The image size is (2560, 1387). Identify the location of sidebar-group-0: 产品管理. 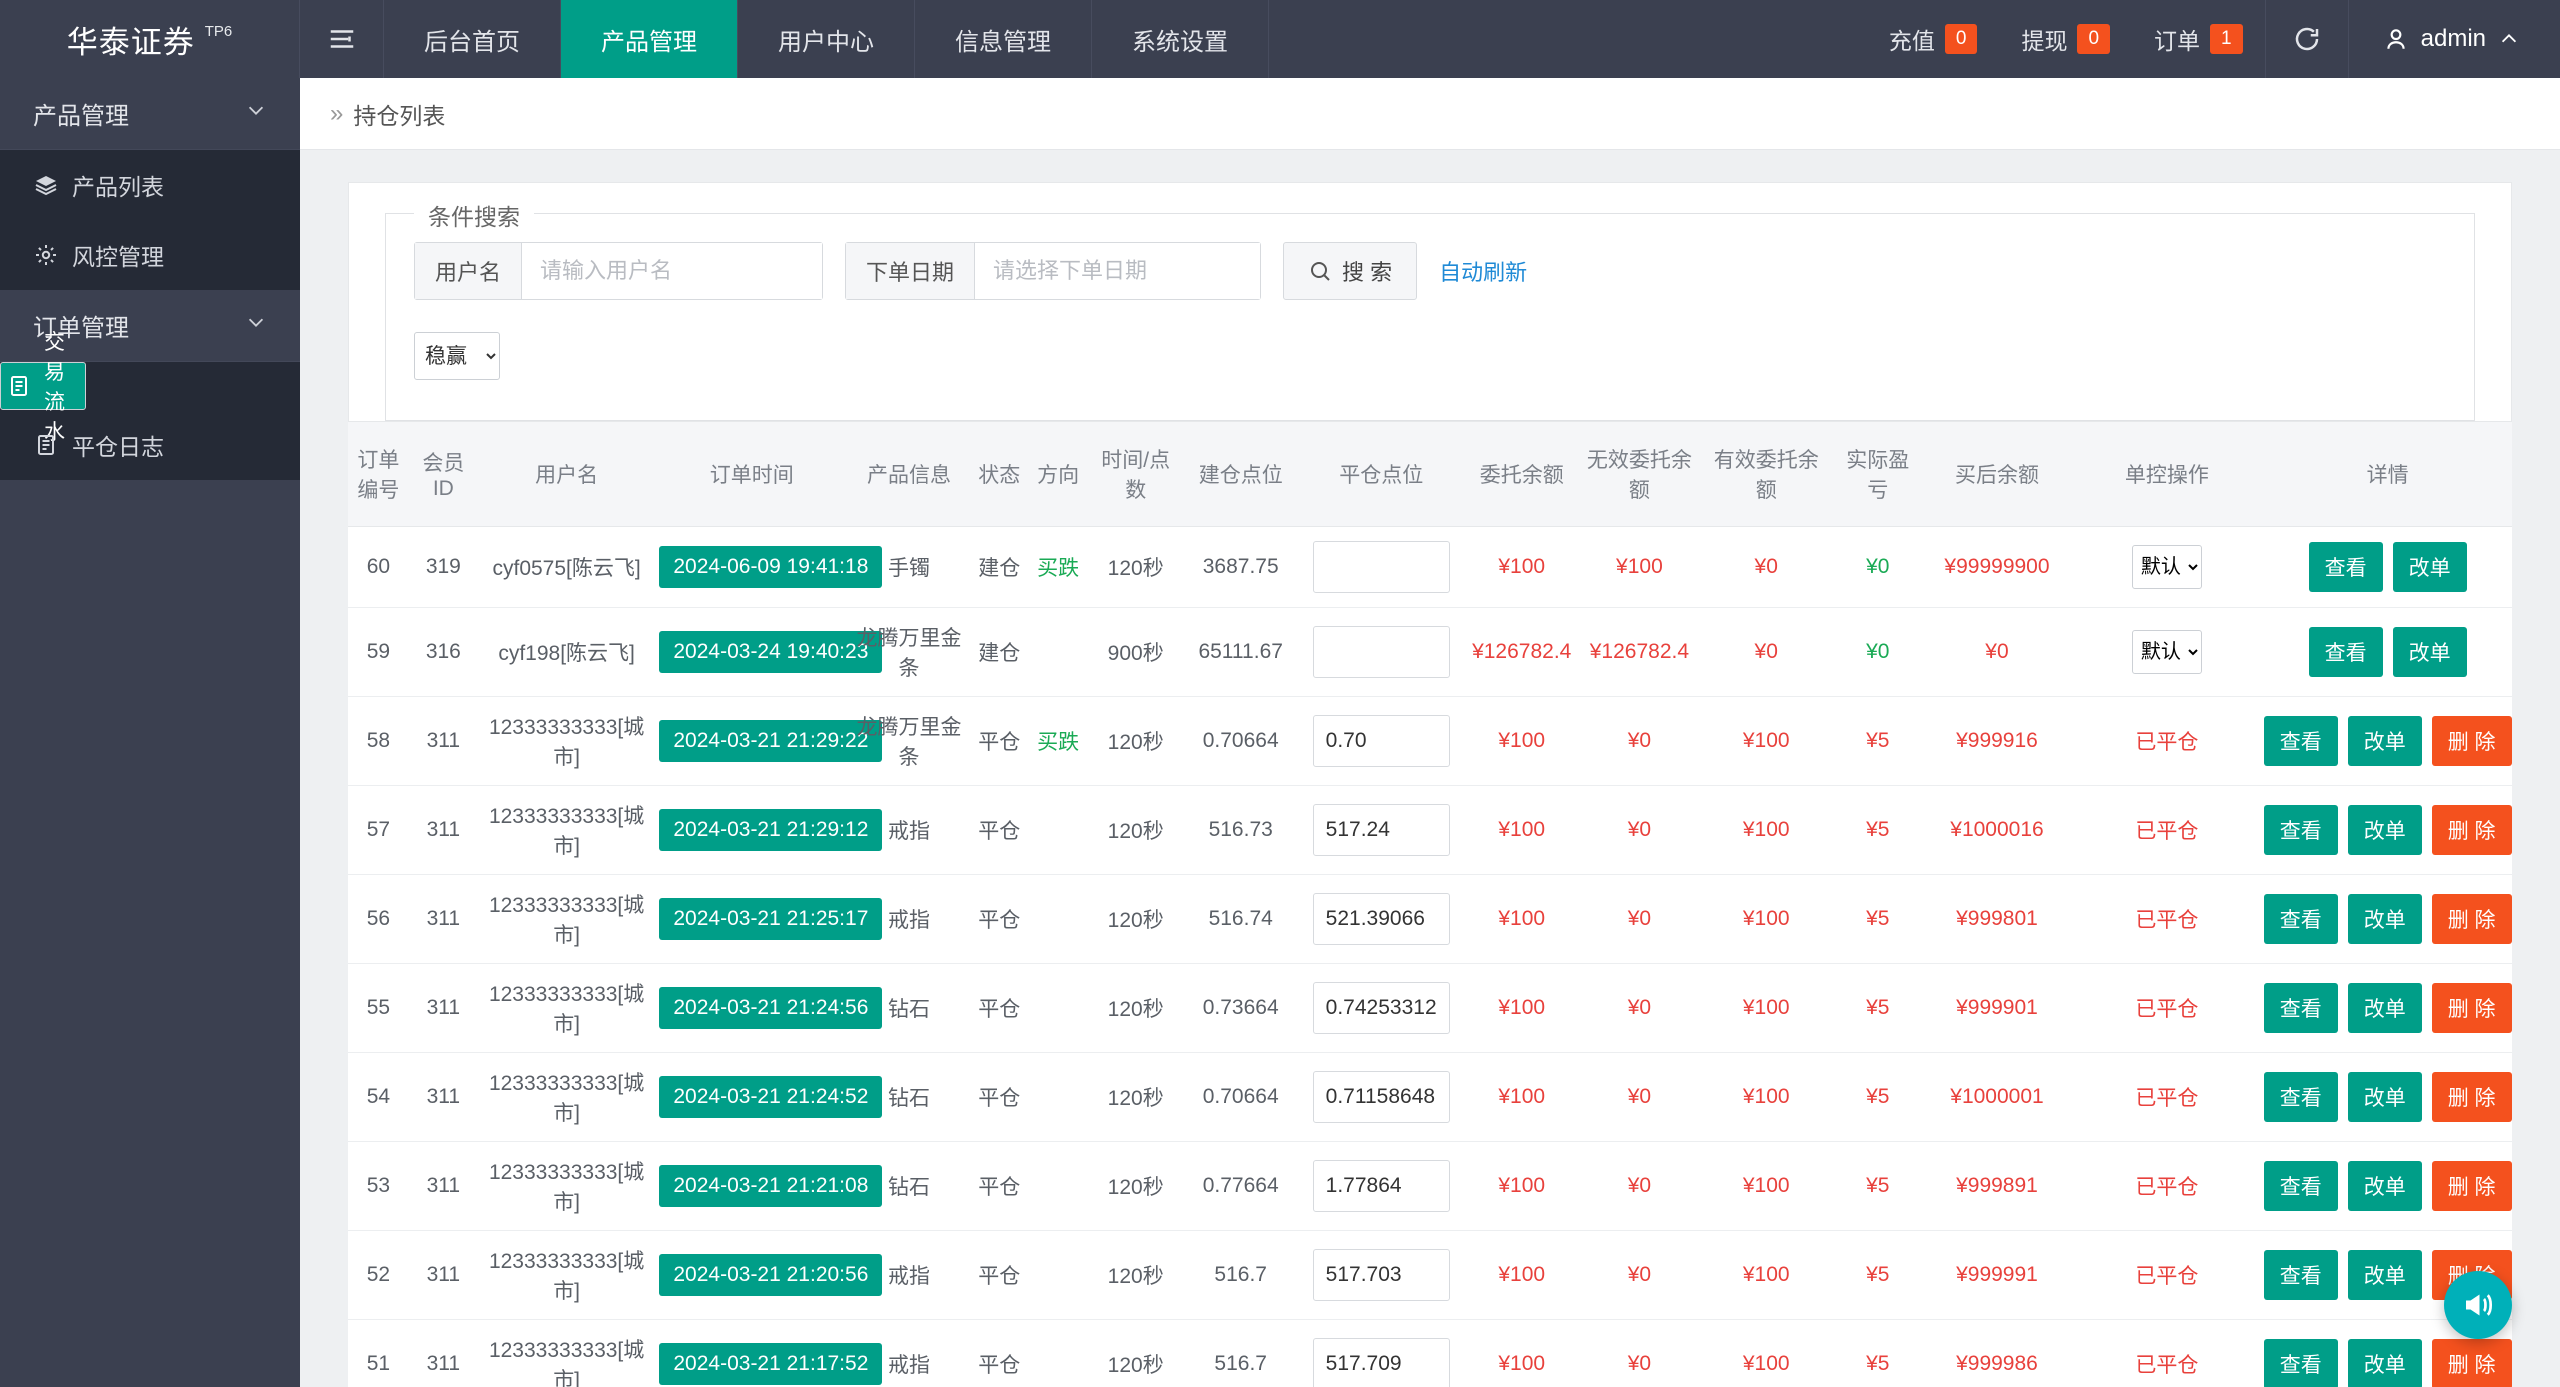
(150, 114).